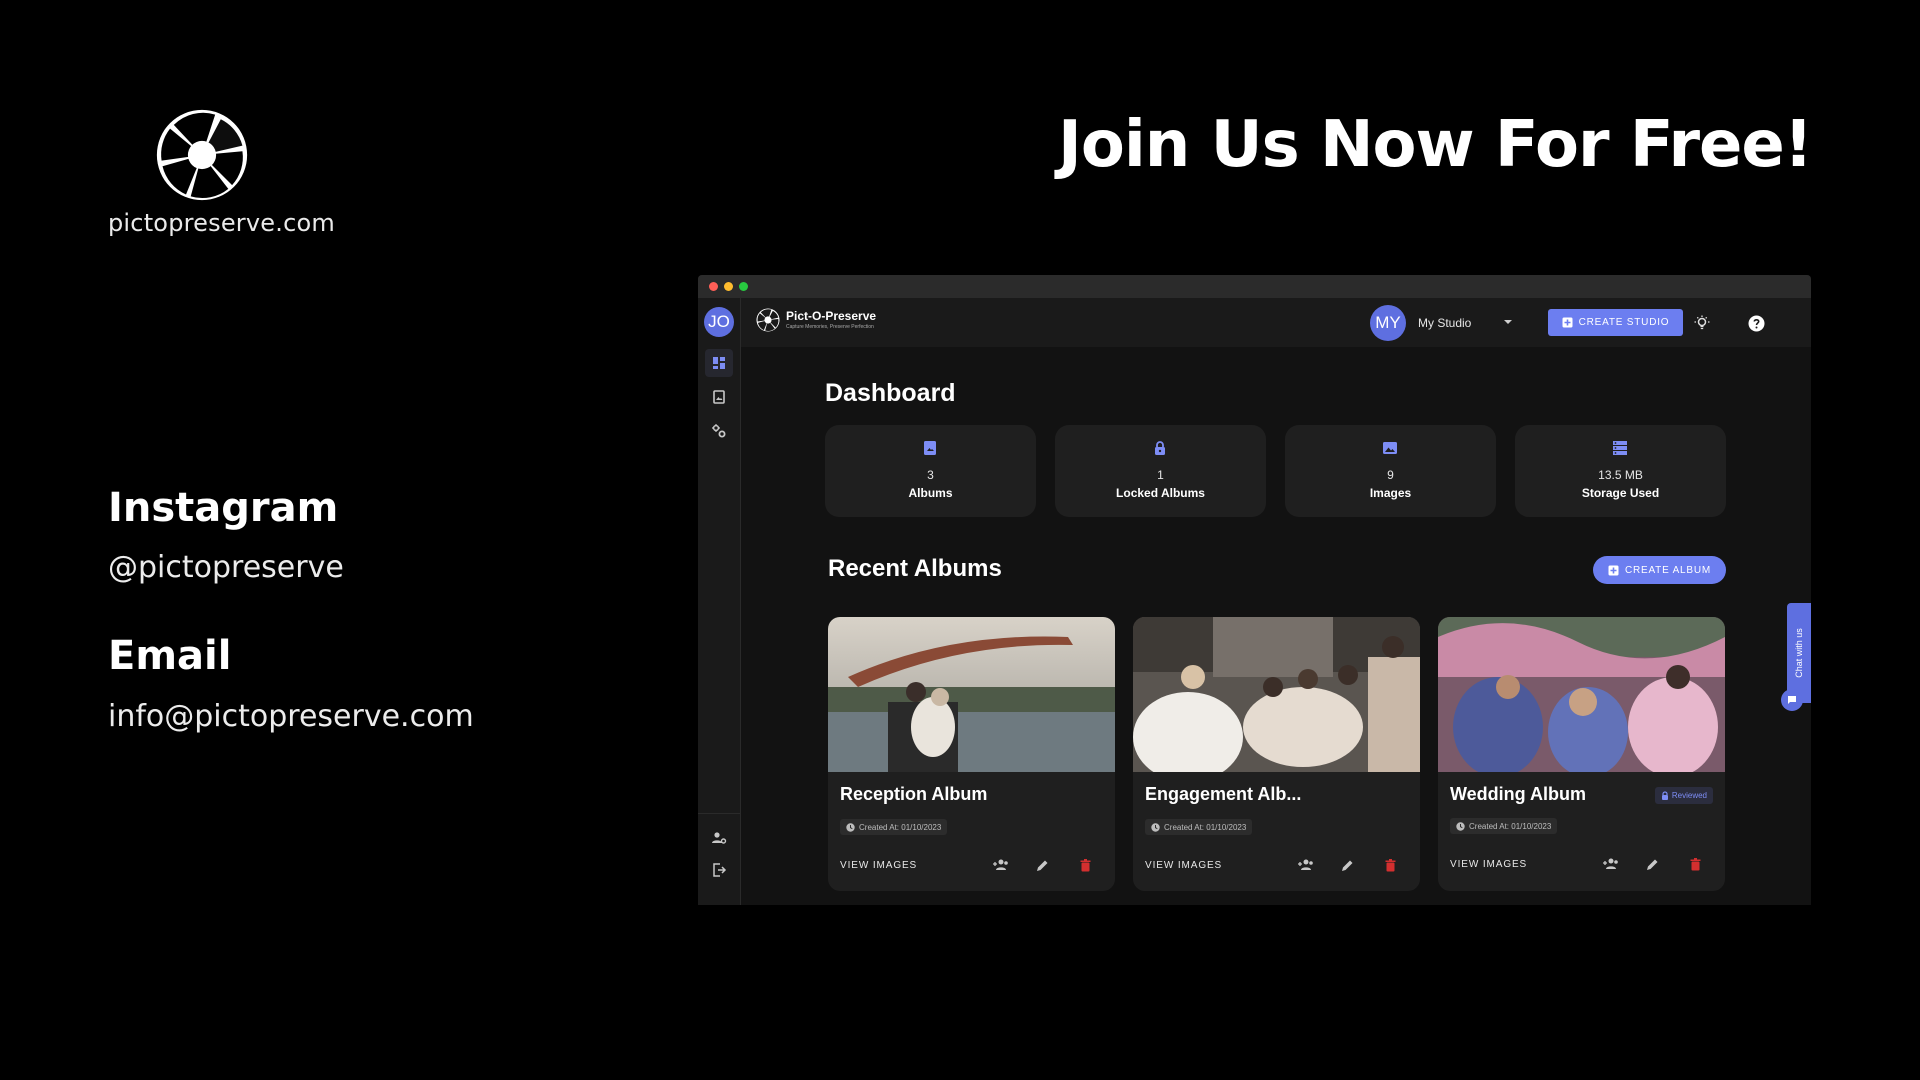 The image size is (1920, 1080). What do you see at coordinates (713, 286) in the screenshot?
I see `close-window-button` at bounding box center [713, 286].